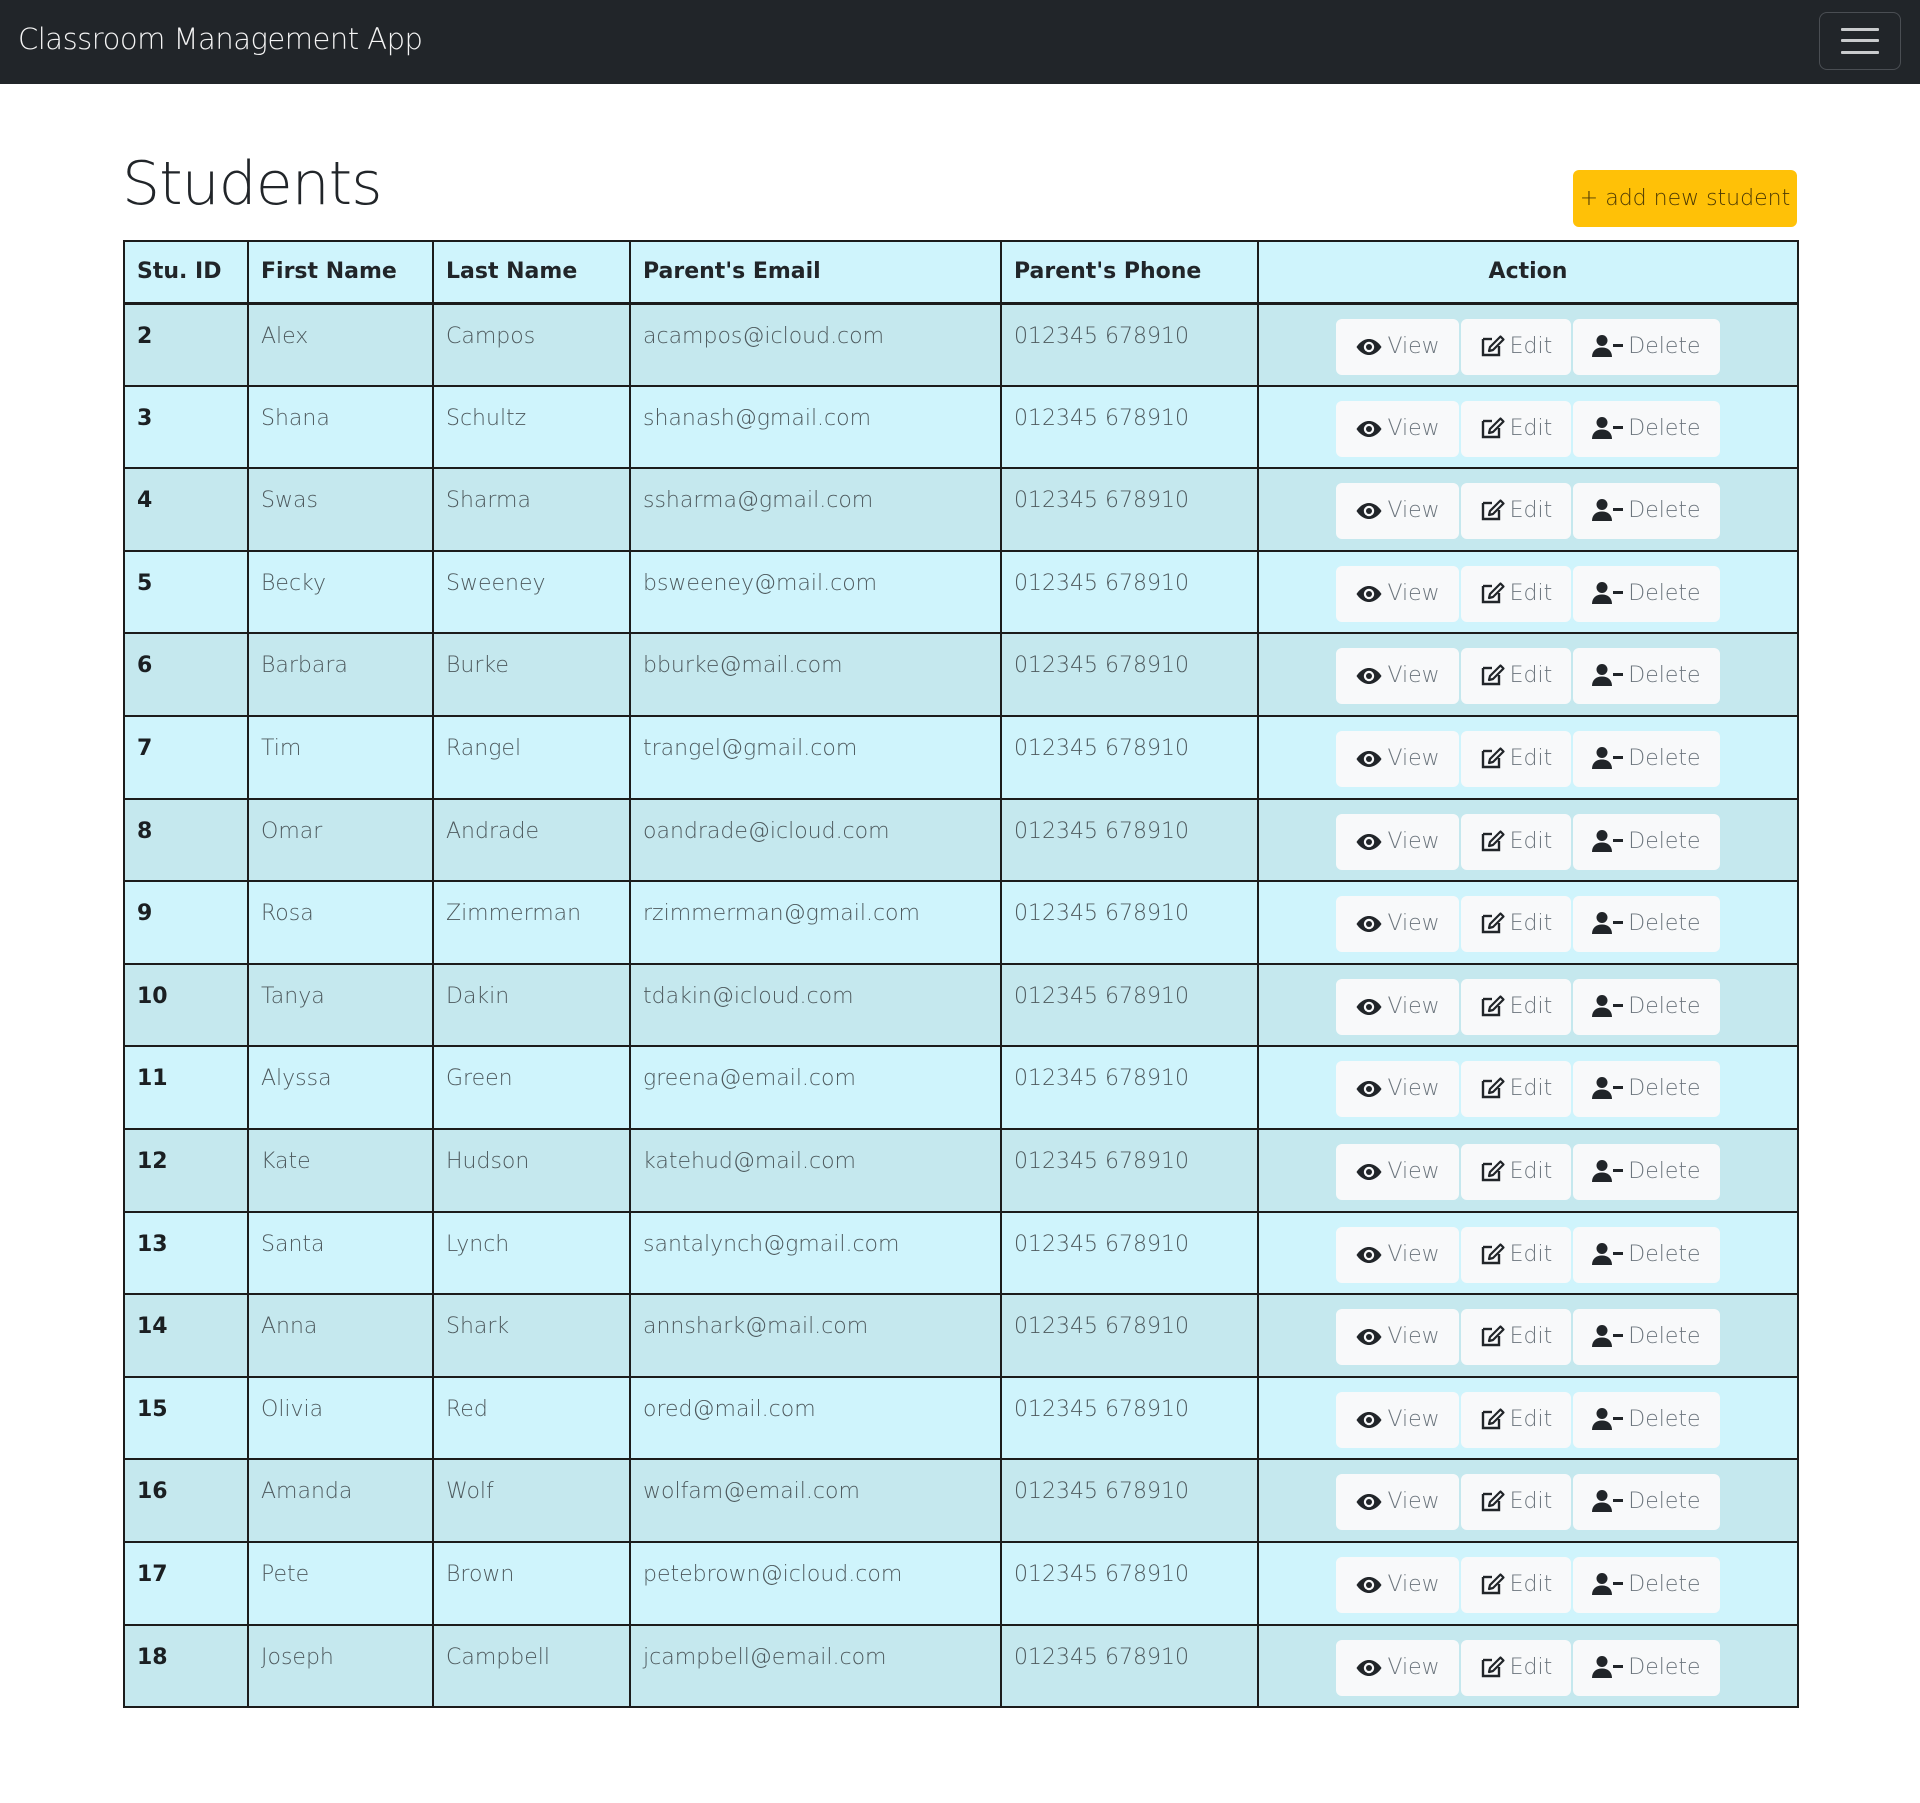 This screenshot has width=1920, height=1803. Describe the element at coordinates (186, 592) in the screenshot. I see `student-id-cell: 5` at that location.